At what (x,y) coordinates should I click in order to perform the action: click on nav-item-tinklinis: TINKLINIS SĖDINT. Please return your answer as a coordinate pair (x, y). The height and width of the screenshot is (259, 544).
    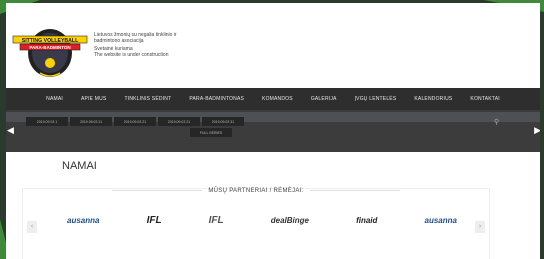
    Looking at the image, I should click on (148, 99).